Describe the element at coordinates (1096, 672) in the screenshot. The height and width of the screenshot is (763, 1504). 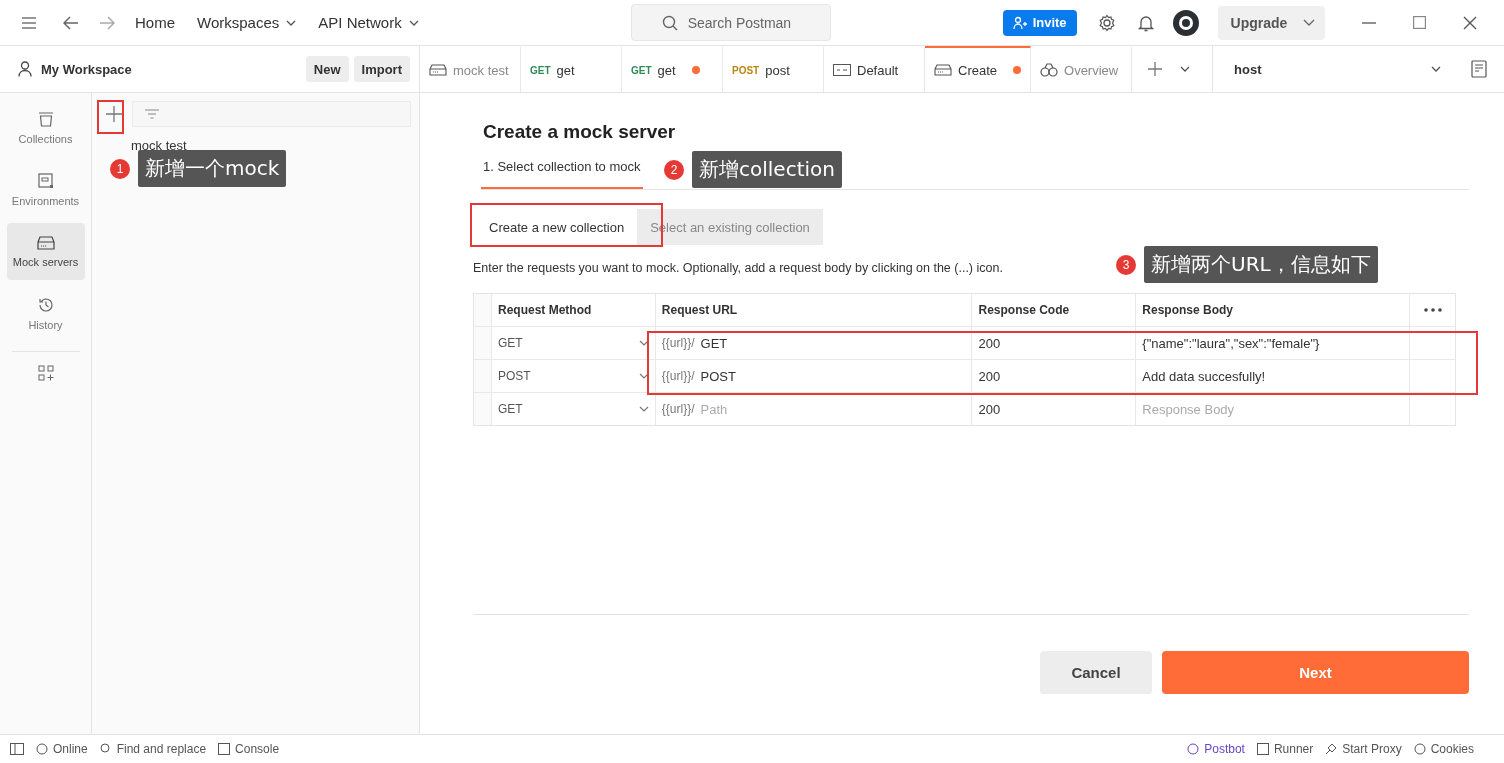
I see `cancel-button: Cancel` at that location.